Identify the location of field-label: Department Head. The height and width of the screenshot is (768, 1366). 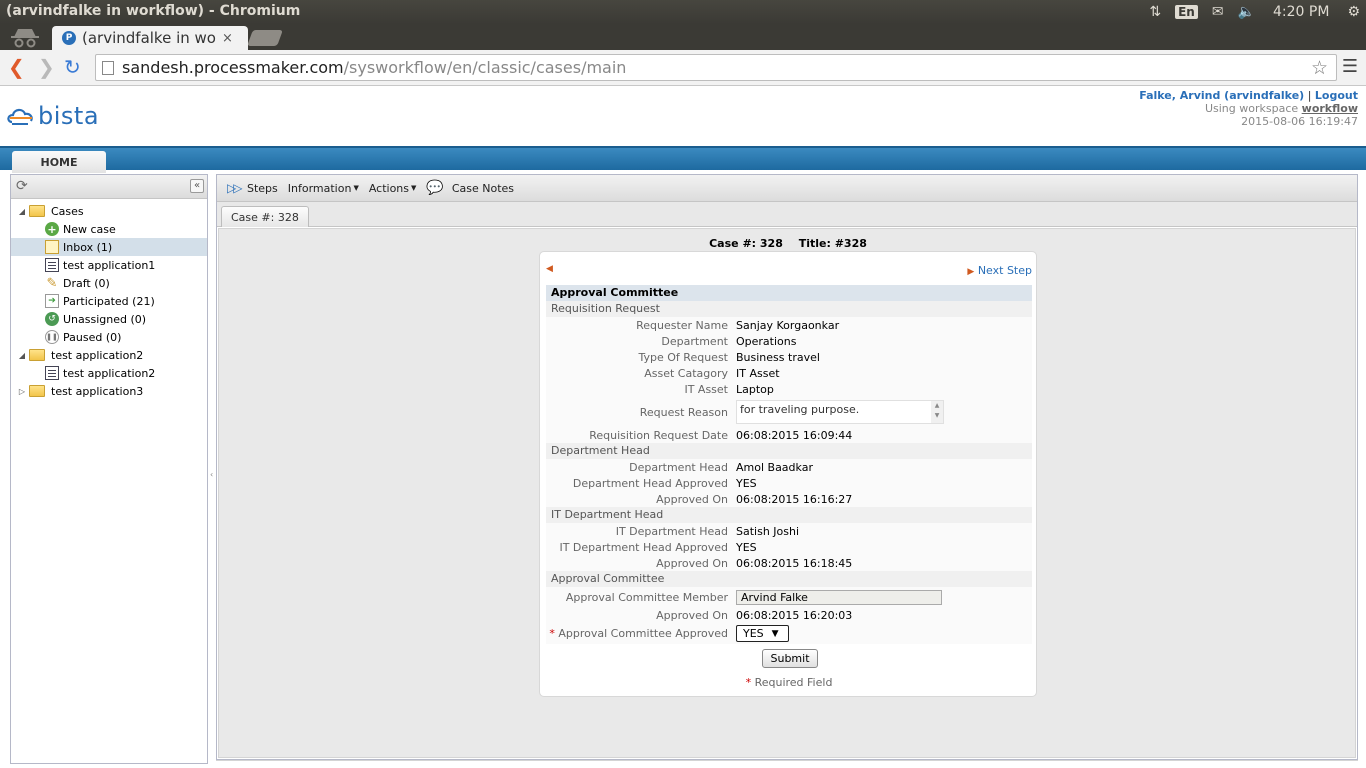
(678, 467).